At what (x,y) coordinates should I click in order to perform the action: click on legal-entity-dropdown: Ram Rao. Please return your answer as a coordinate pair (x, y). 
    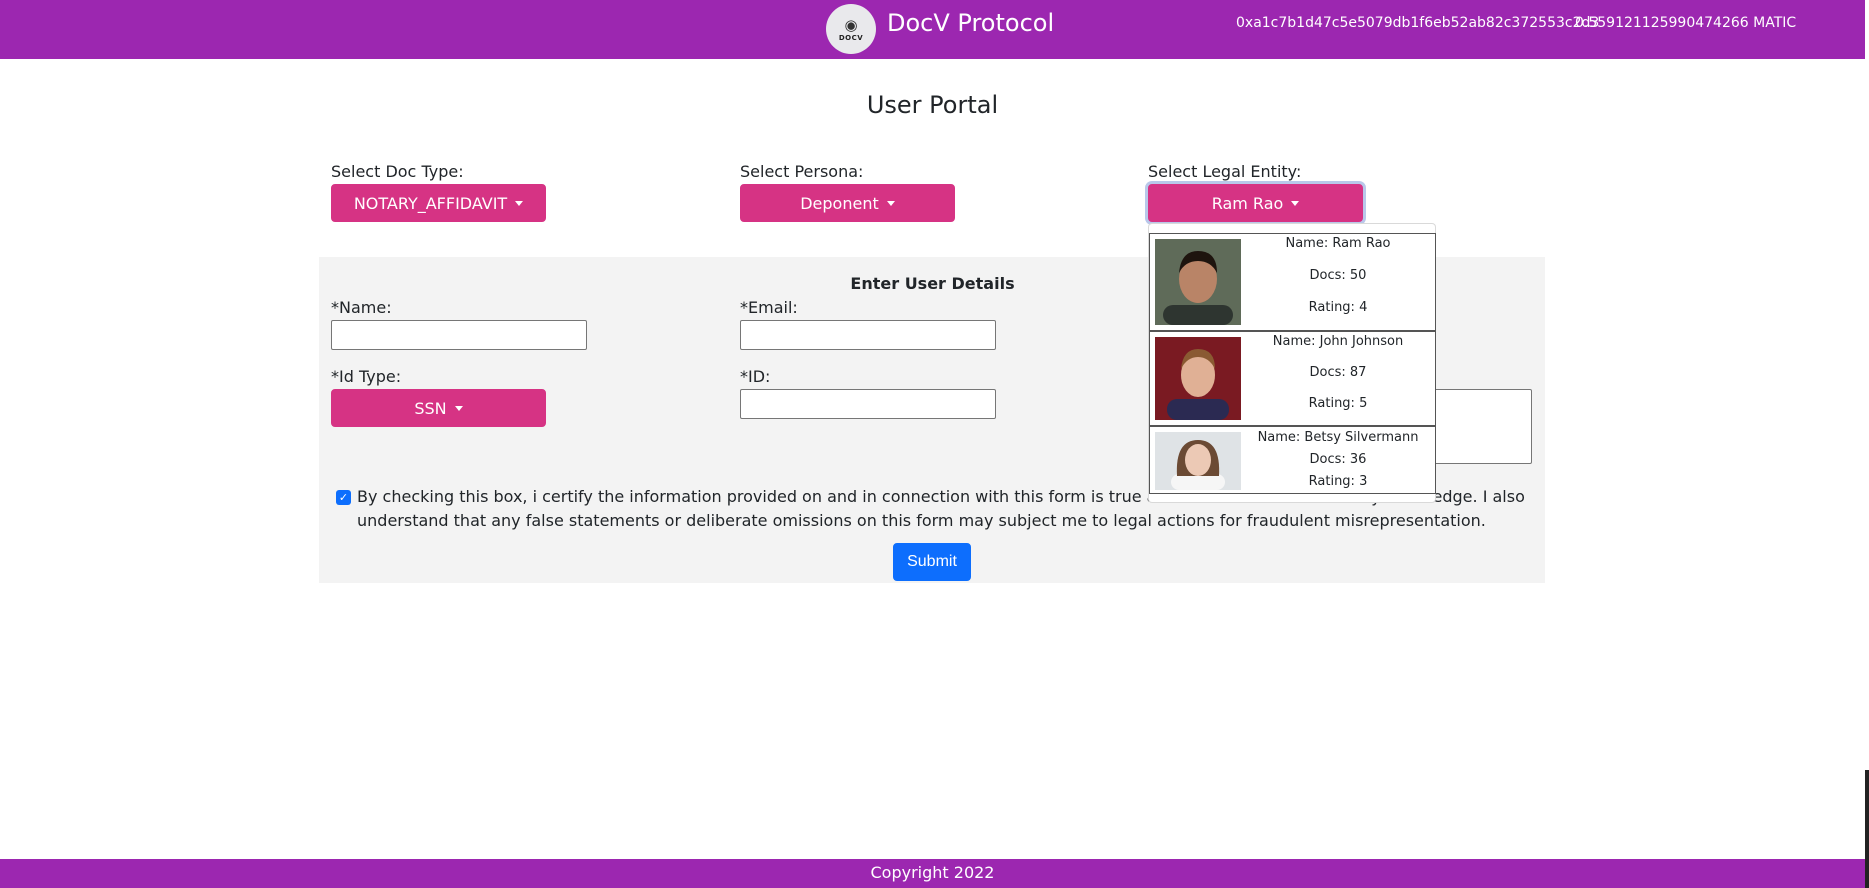
    Looking at the image, I should click on (1255, 203).